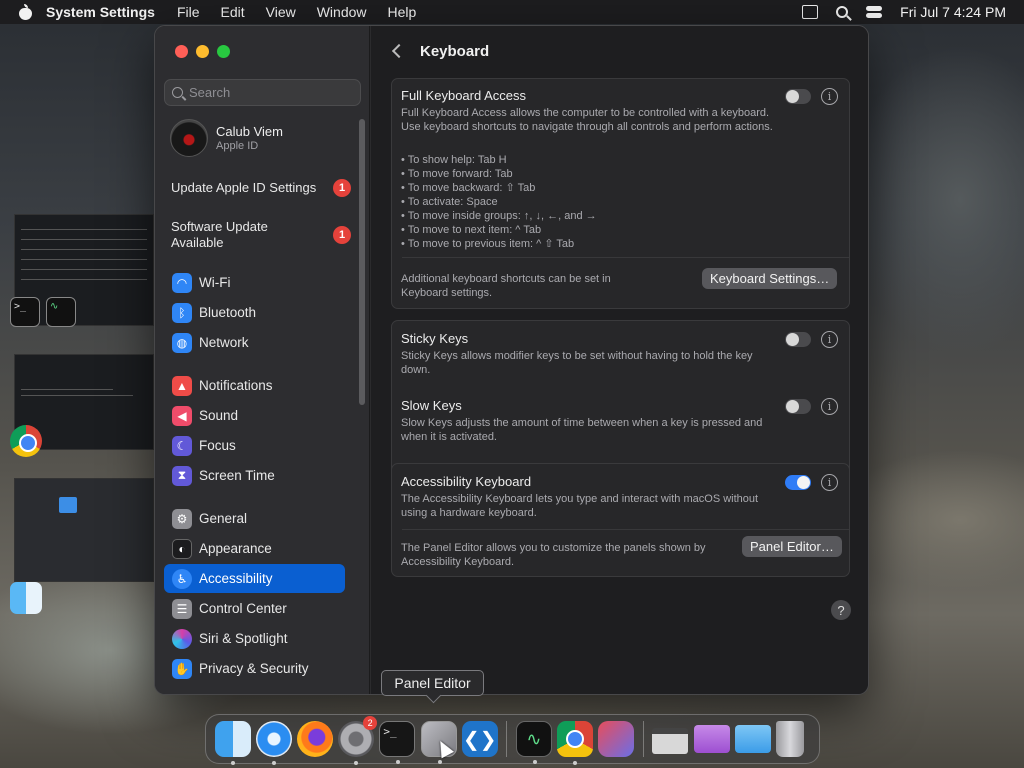  I want to click on control-center-menu-icon, so click(874, 12).